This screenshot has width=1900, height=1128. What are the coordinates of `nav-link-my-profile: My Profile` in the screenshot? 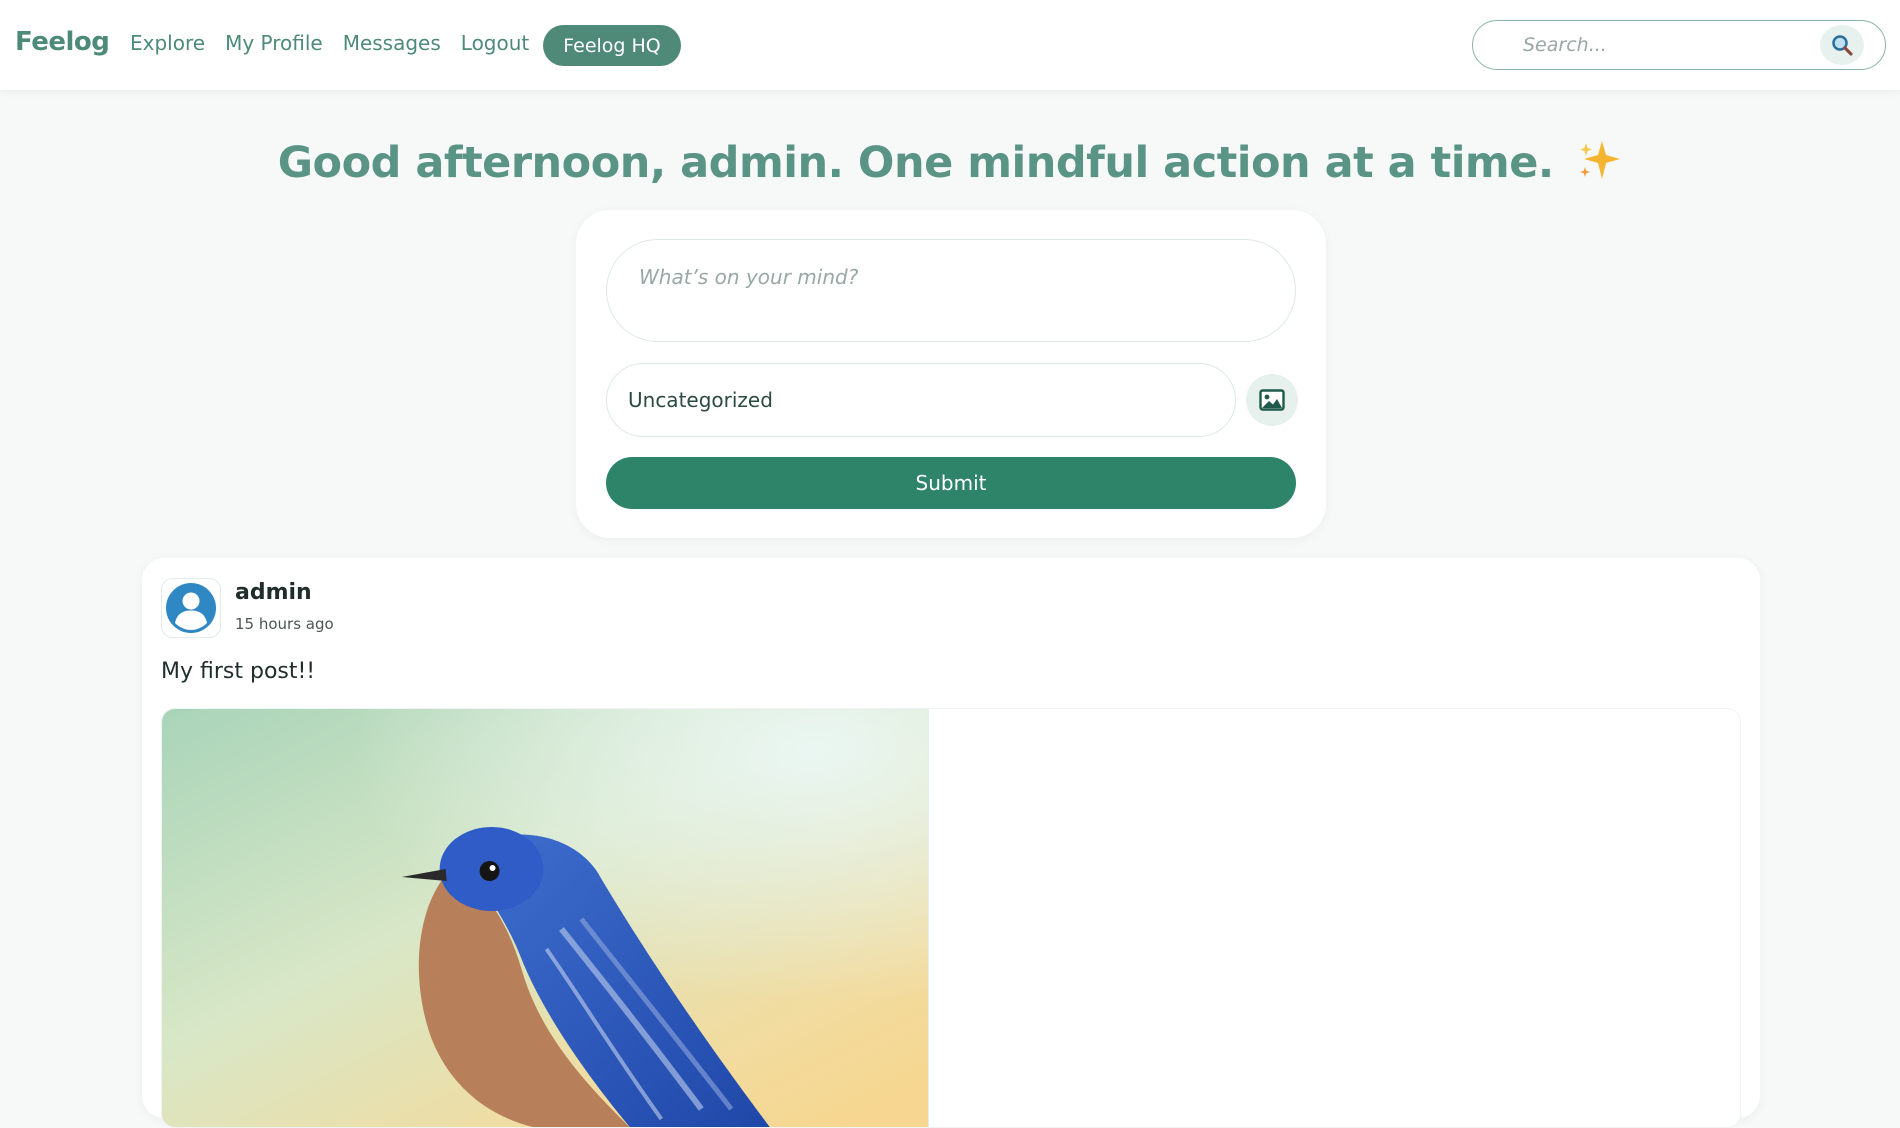 It's located at (274, 43).